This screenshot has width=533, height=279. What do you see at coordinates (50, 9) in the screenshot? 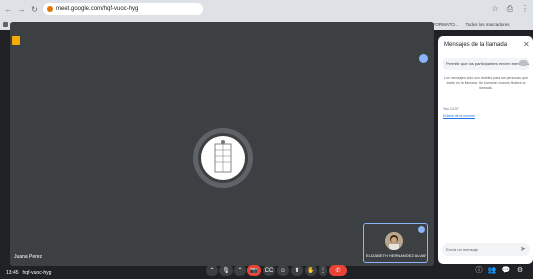
I see `site-favicon-icon` at bounding box center [50, 9].